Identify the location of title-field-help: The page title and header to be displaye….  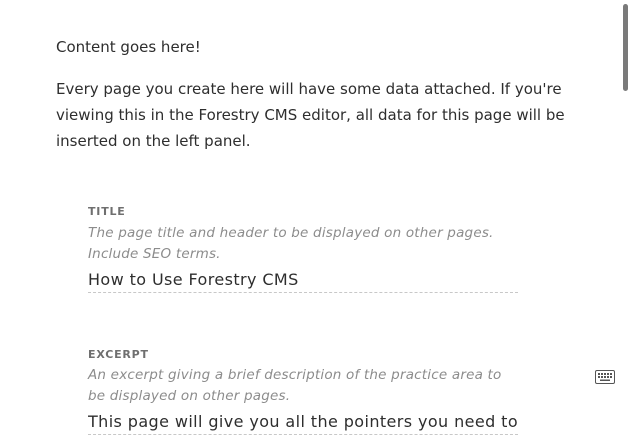
(291, 243).